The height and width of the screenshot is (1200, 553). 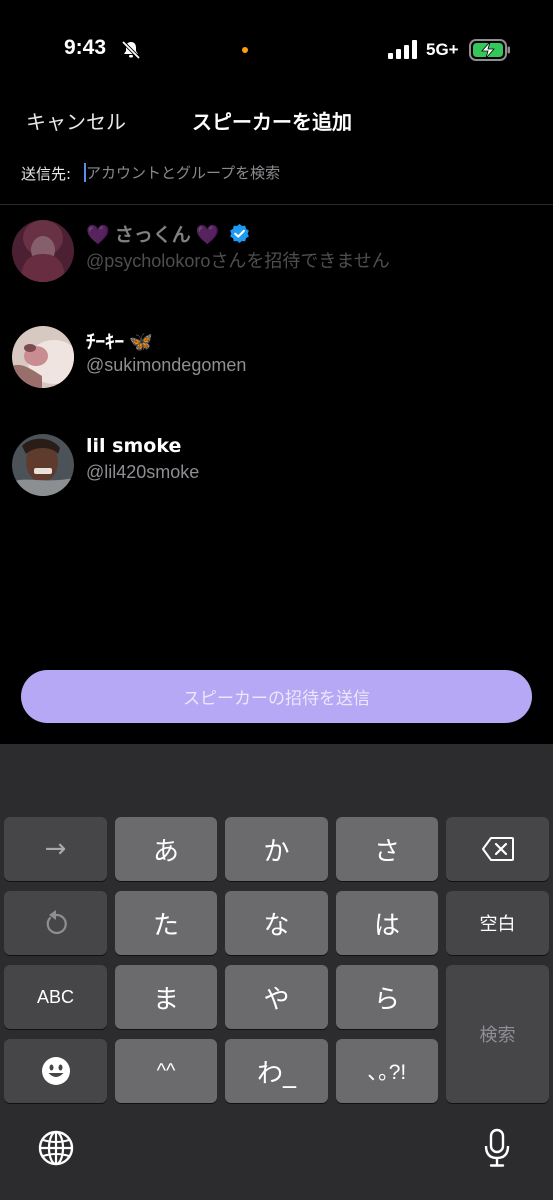 I want to click on list-item-user-lil420smoke: lil smoke @lil420smoke, so click(x=276, y=469).